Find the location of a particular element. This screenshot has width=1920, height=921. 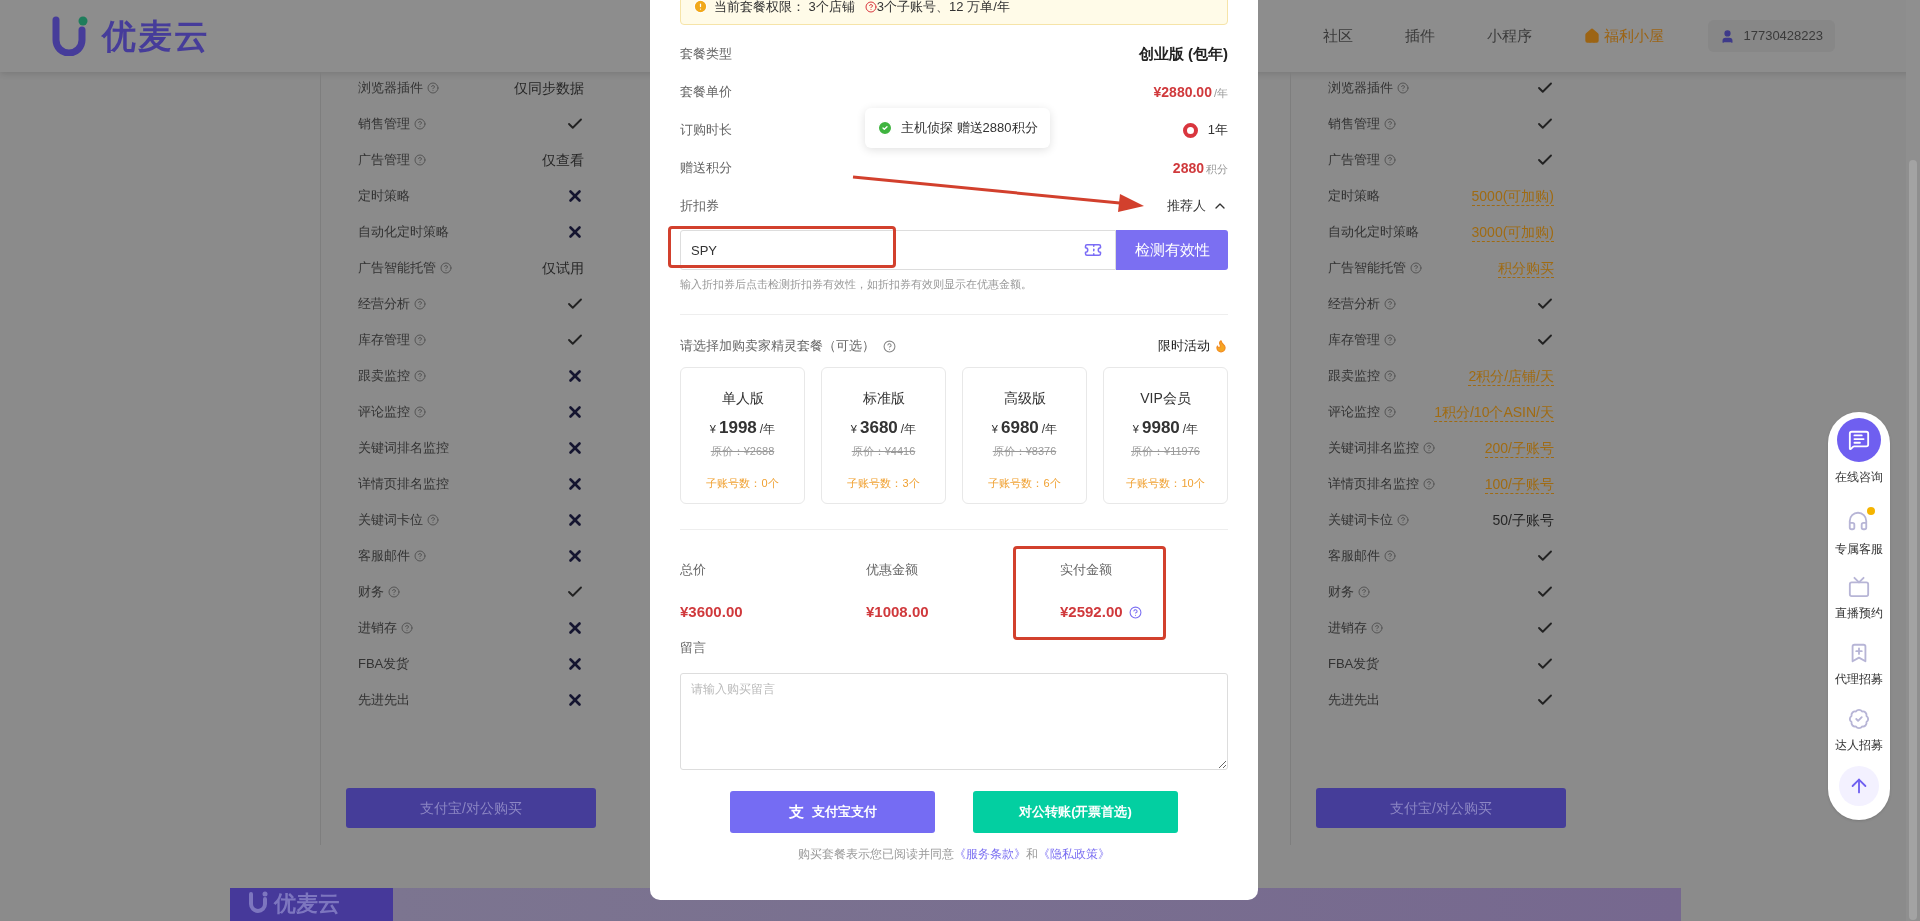

notice-text: 3个子账号、12 万单/年 is located at coordinates (943, 8).